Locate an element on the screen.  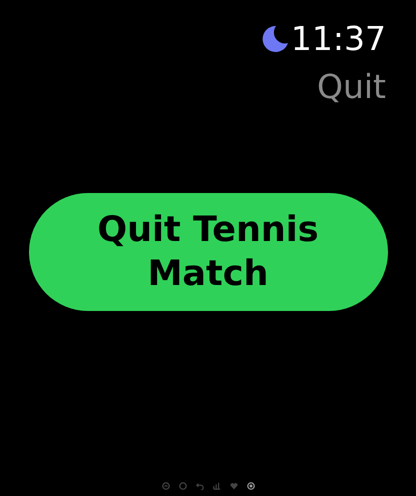
page-indicator-icon is located at coordinates (250, 486).